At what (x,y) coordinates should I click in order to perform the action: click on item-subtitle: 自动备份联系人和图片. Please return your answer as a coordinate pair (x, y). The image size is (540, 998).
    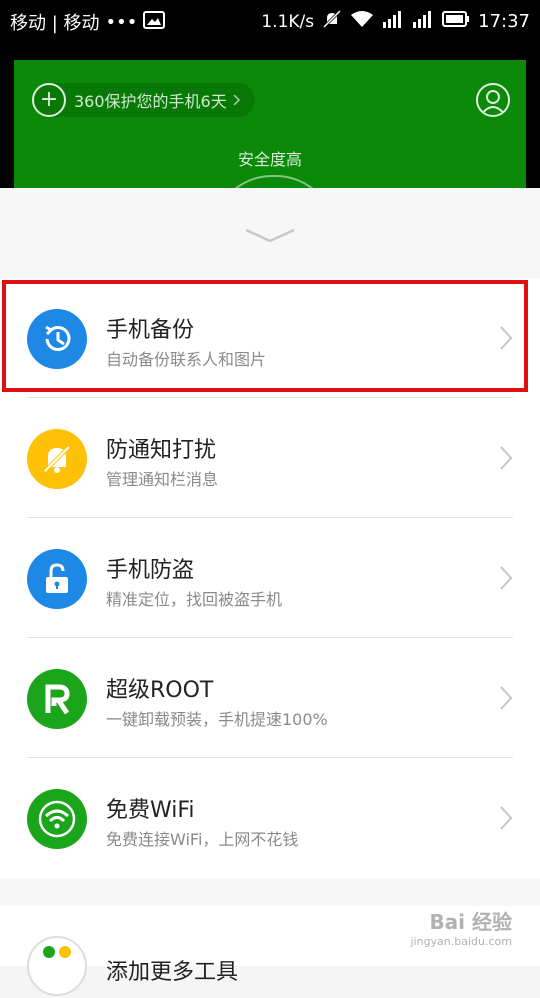
    Looking at the image, I should click on (186, 359).